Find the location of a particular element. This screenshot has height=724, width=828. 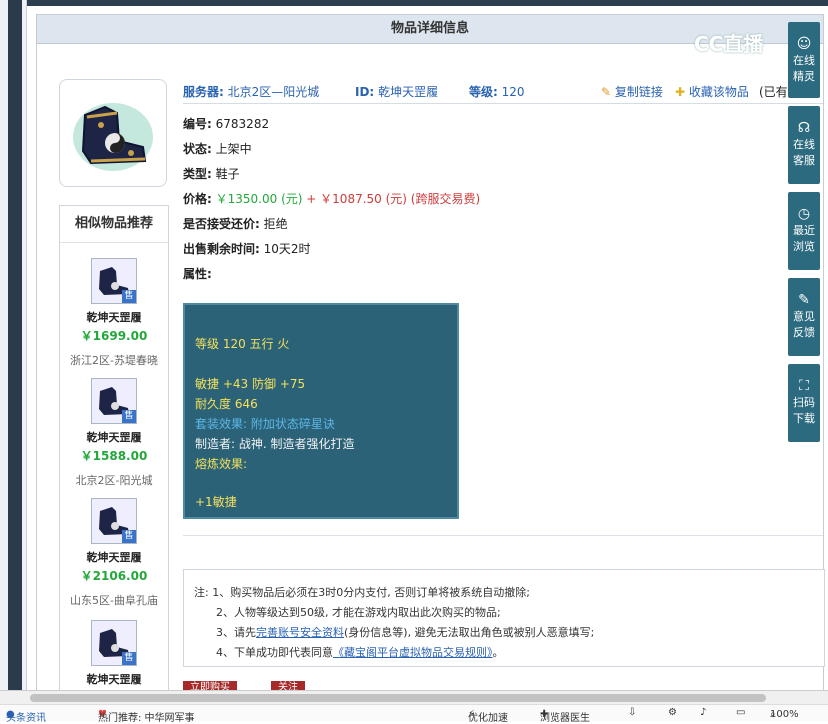

favorite-button: ✚ 收藏该物品 is located at coordinates (712, 91).